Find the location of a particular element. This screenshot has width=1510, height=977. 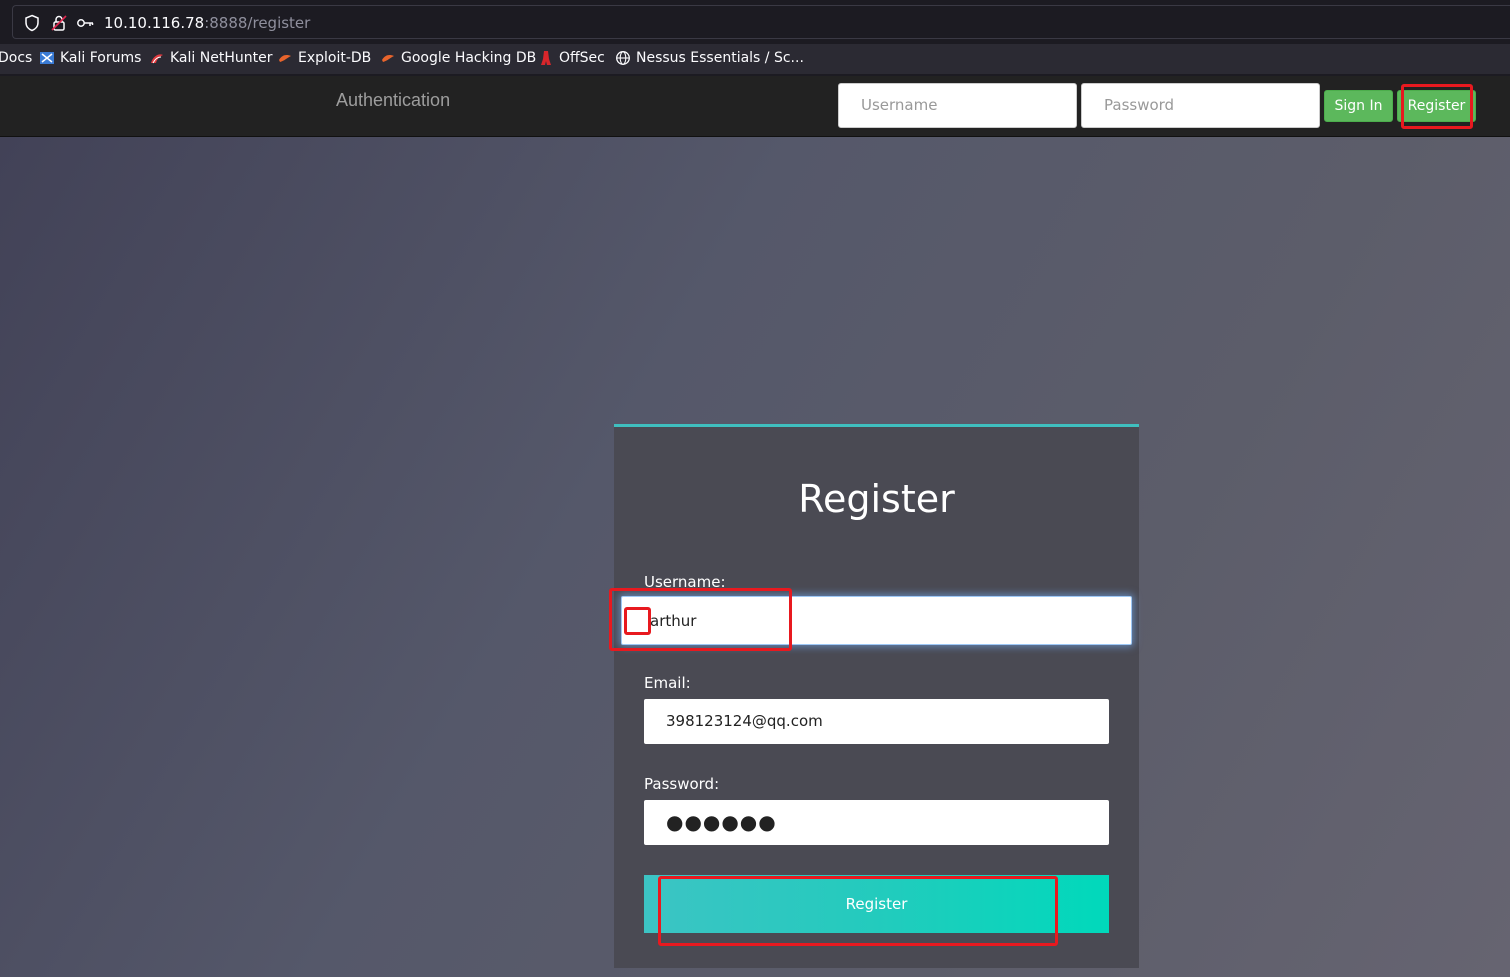

offsec-icon is located at coordinates (546, 58).